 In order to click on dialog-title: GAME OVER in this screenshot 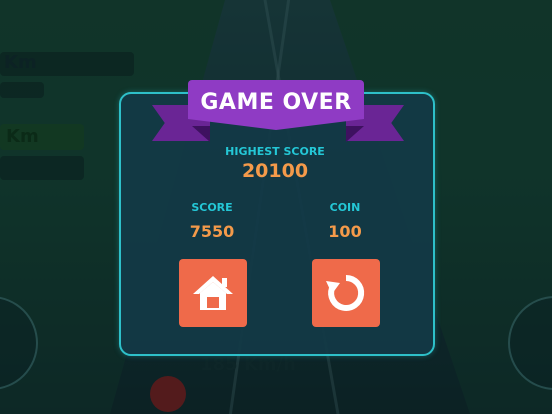, I will do `click(276, 102)`.